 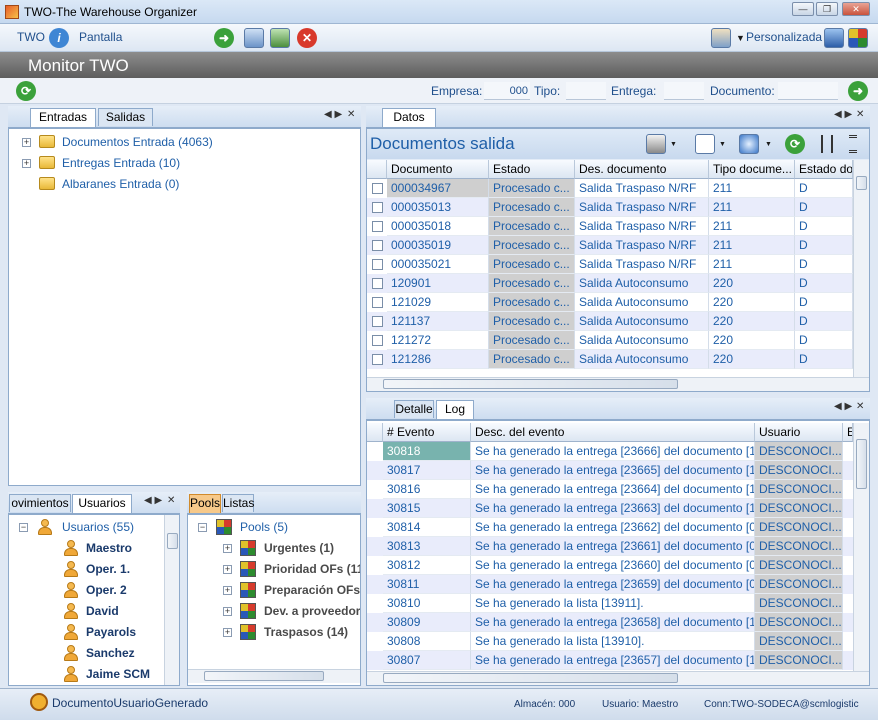 I want to click on table-cell: 30809, so click(x=427, y=622).